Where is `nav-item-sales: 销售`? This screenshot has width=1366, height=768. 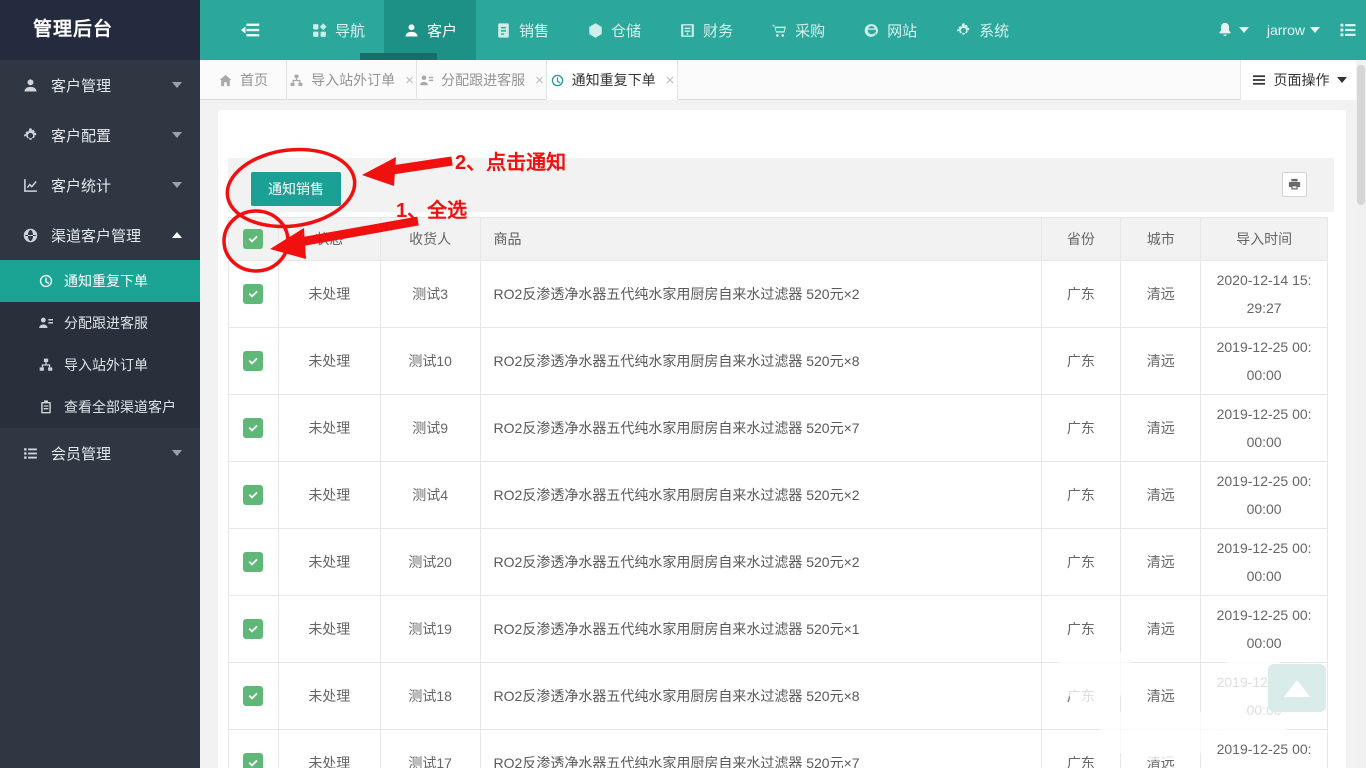
nav-item-sales: 销售 is located at coordinates (522, 30).